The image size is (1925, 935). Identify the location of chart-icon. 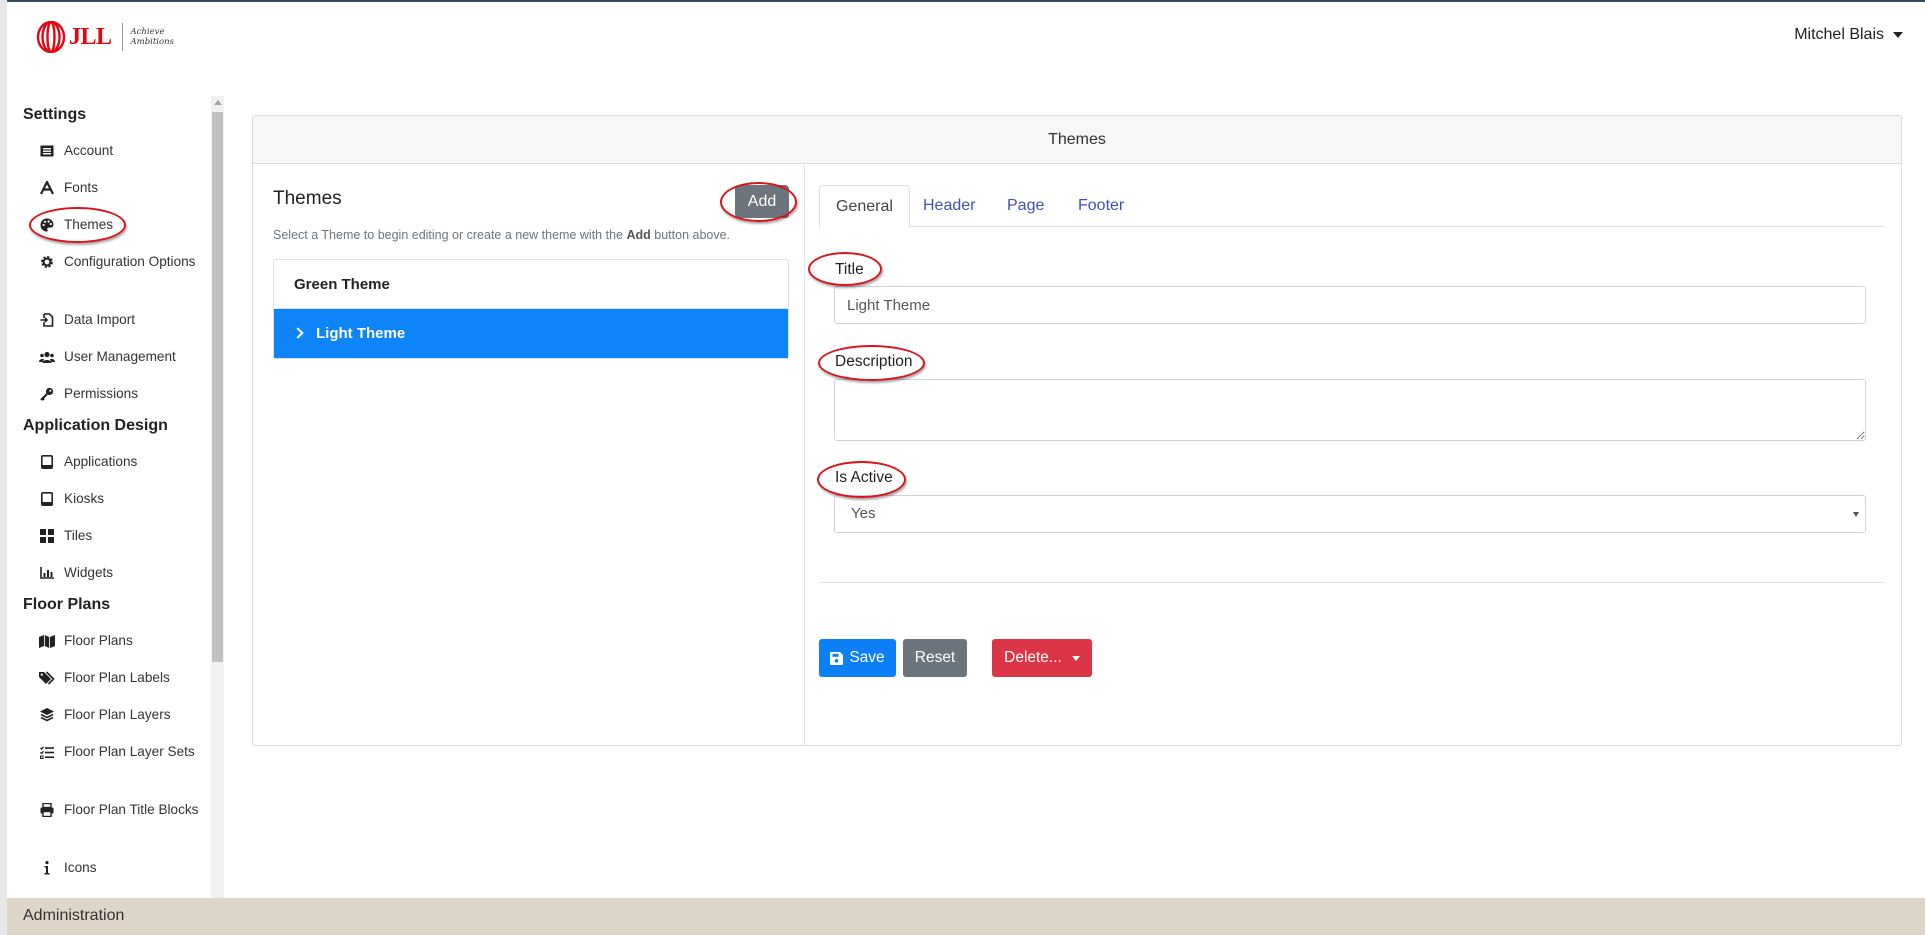
(47, 573).